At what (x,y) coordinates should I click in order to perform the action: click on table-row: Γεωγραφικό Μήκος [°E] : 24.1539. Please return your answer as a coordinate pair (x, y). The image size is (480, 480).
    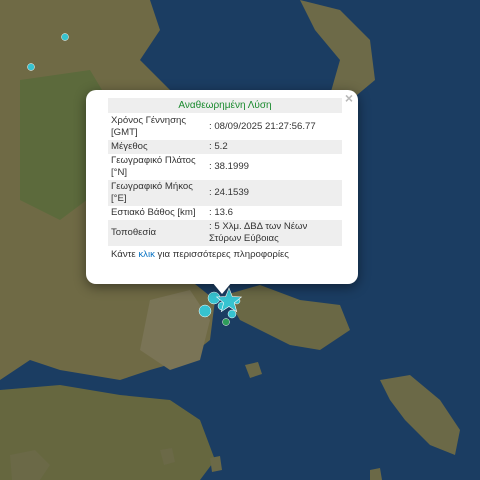
    Looking at the image, I should click on (225, 193).